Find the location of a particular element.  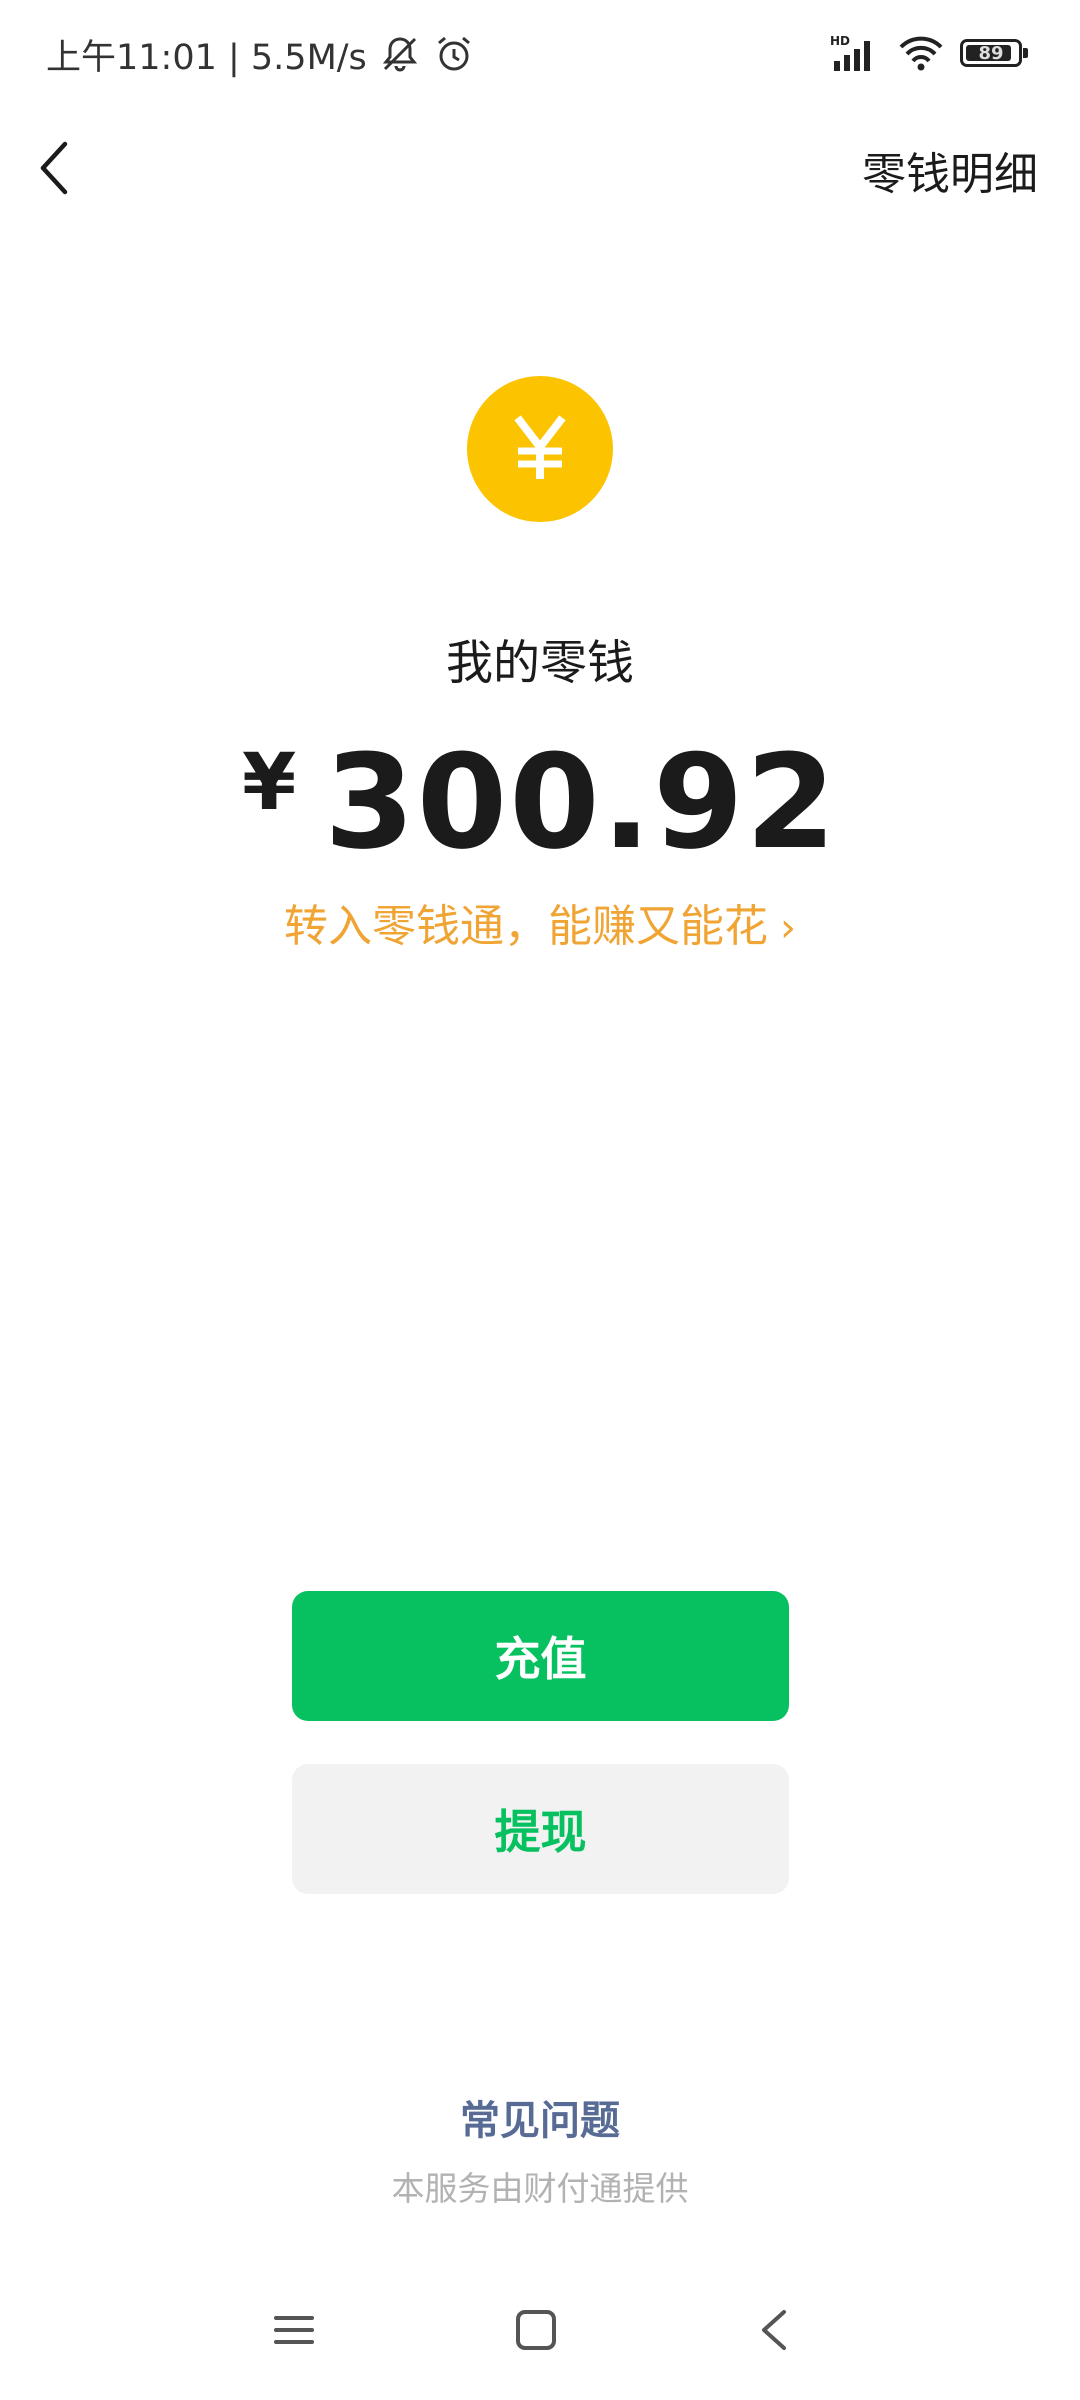

change-details-link: 零钱明细 is located at coordinates (950, 170).